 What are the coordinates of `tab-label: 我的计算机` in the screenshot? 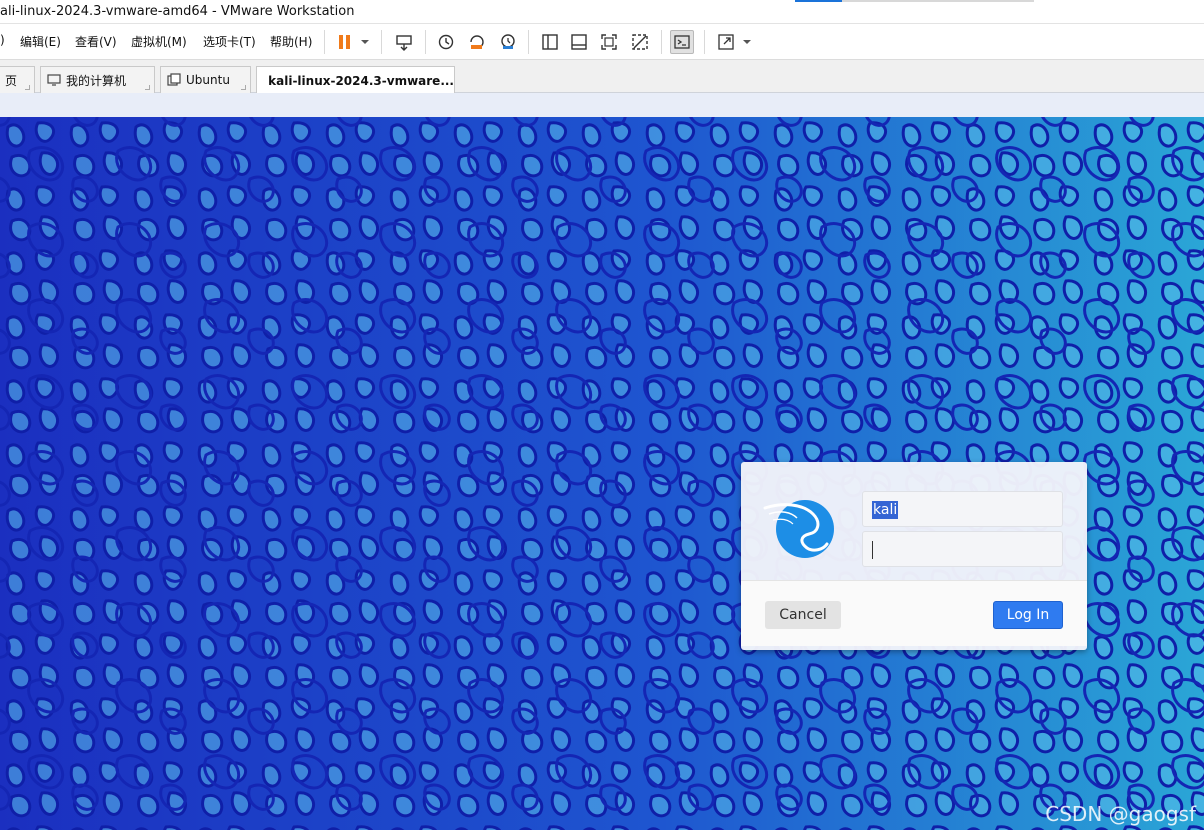 It's located at (96, 80).